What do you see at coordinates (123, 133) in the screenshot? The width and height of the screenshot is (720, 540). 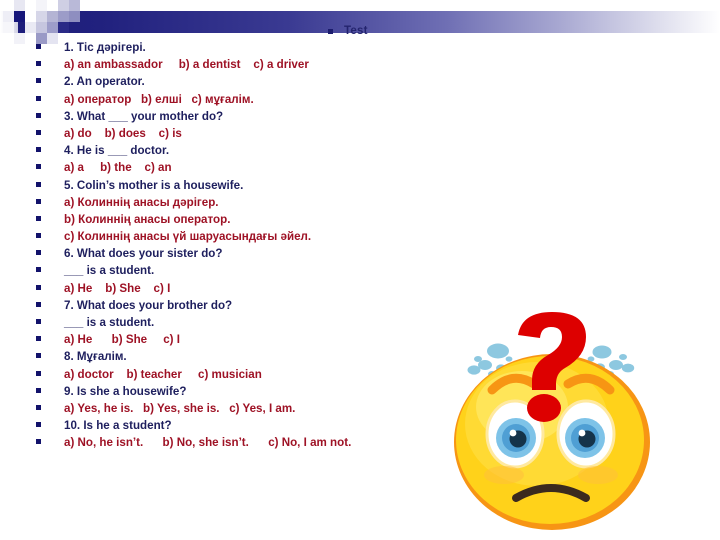 I see `answer-options-text: a) do b) does c) is` at bounding box center [123, 133].